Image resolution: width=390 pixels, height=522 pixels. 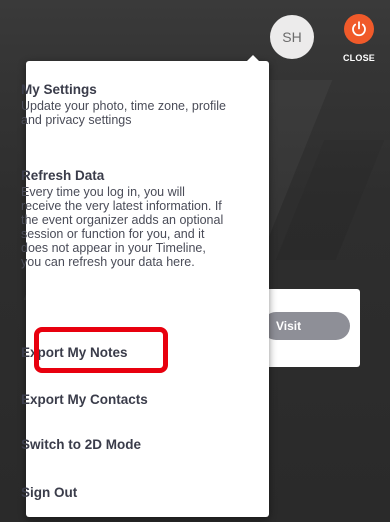 I want to click on menu-item-title: Switch to 2D Mode, so click(x=81, y=444).